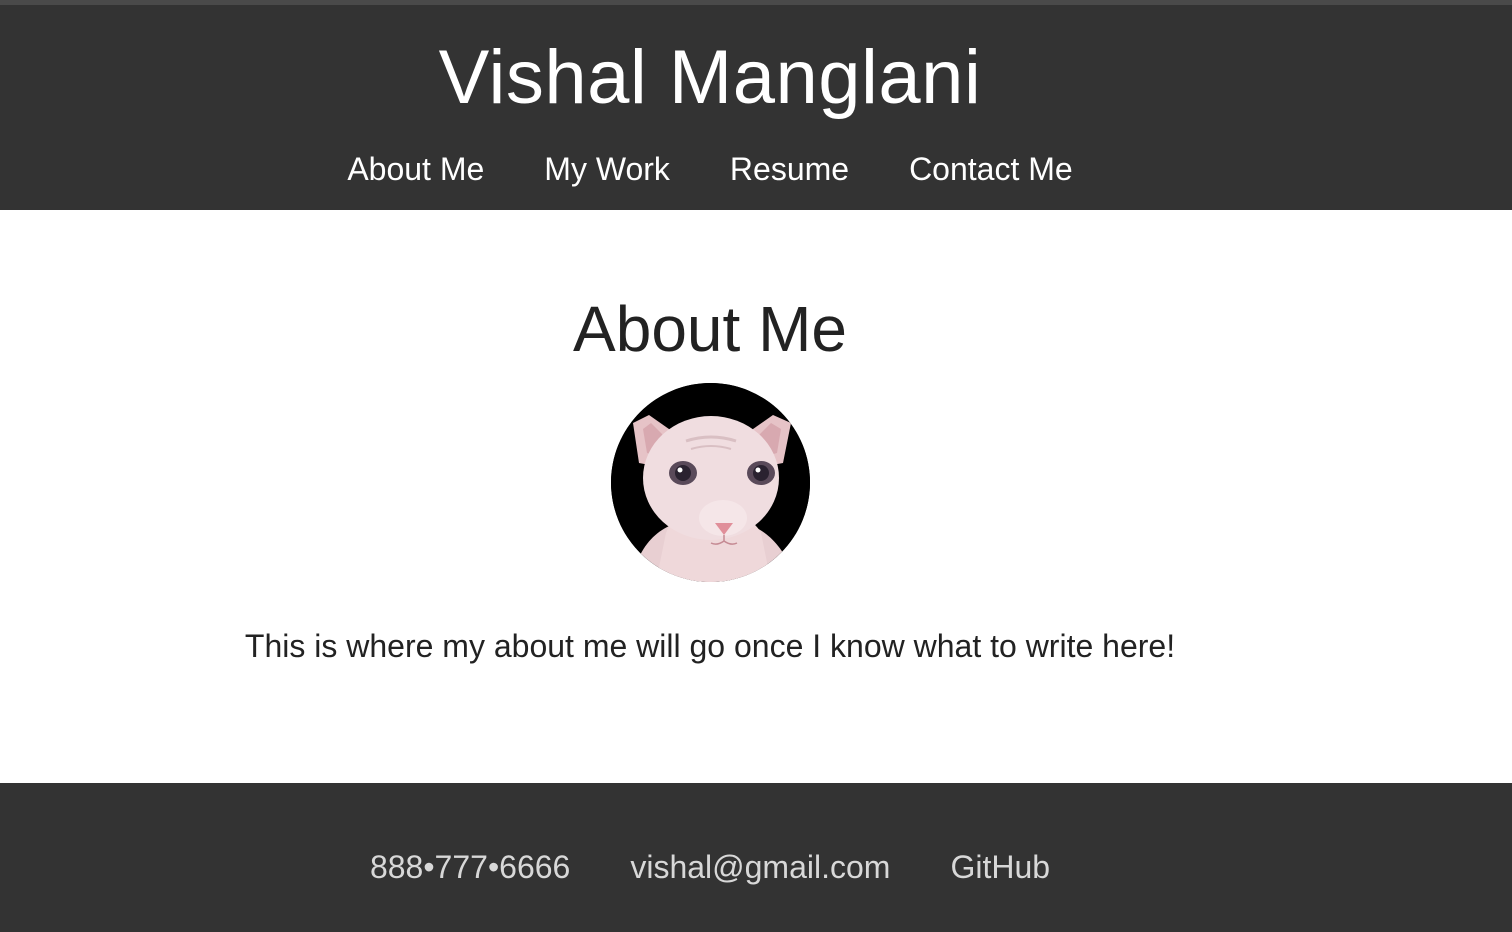  I want to click on cat-avatar-image, so click(710, 482).